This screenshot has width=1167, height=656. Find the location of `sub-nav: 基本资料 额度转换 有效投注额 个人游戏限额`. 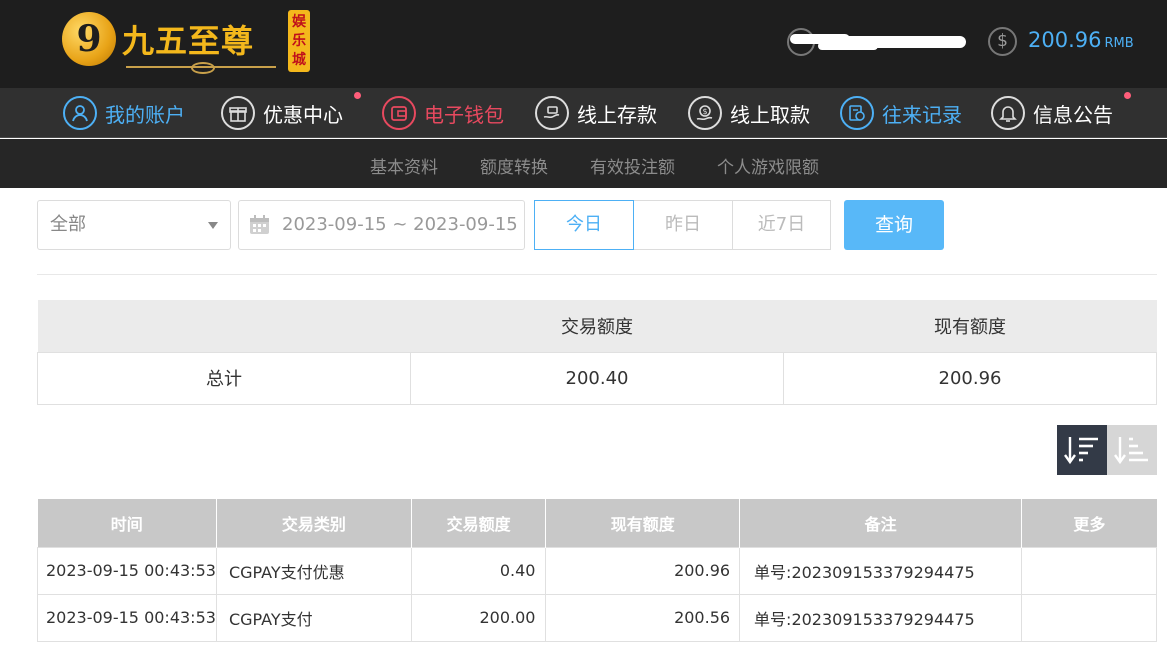

sub-nav: 基本资料 额度转换 有效投注额 个人游戏限额 is located at coordinates (583, 163).